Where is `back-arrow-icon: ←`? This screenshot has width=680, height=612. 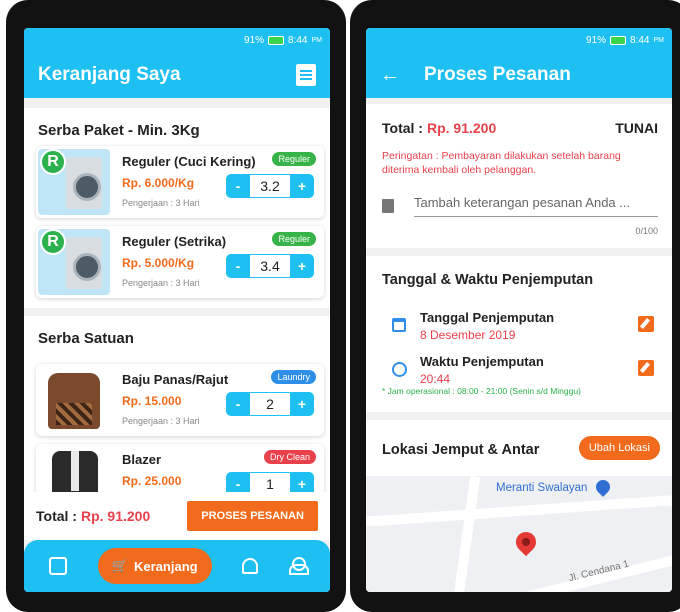 back-arrow-icon: ← is located at coordinates (390, 75).